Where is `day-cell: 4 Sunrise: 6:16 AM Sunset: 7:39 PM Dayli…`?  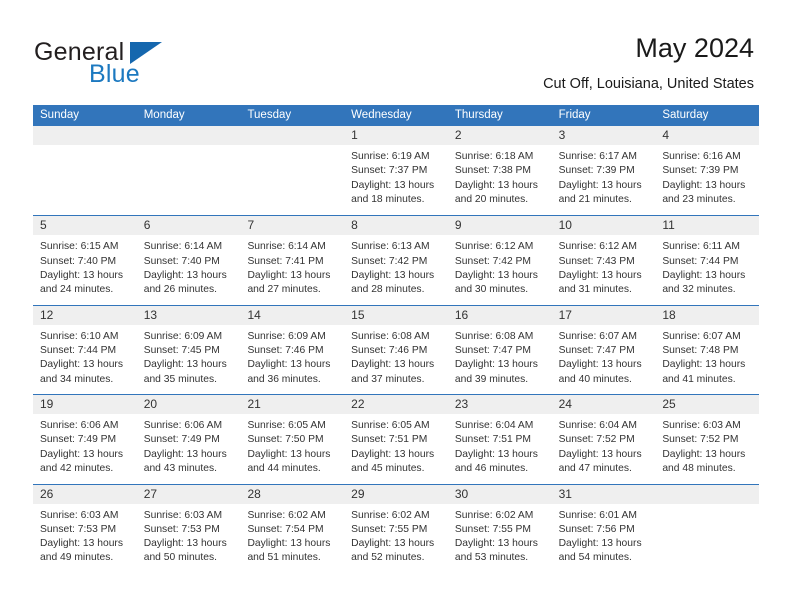 day-cell: 4 Sunrise: 6:16 AM Sunset: 7:39 PM Dayli… is located at coordinates (707, 171).